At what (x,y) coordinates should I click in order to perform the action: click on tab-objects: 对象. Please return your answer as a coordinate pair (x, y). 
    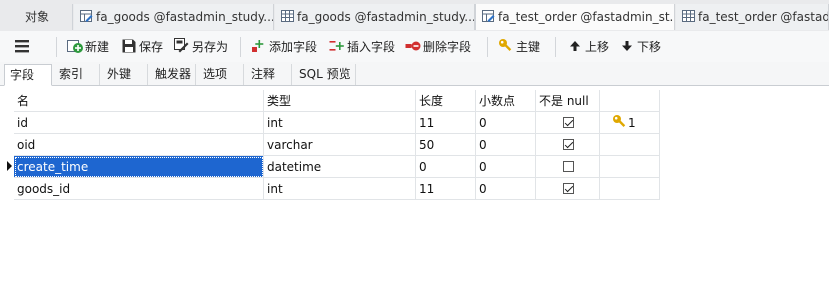
    Looking at the image, I should click on (36, 17).